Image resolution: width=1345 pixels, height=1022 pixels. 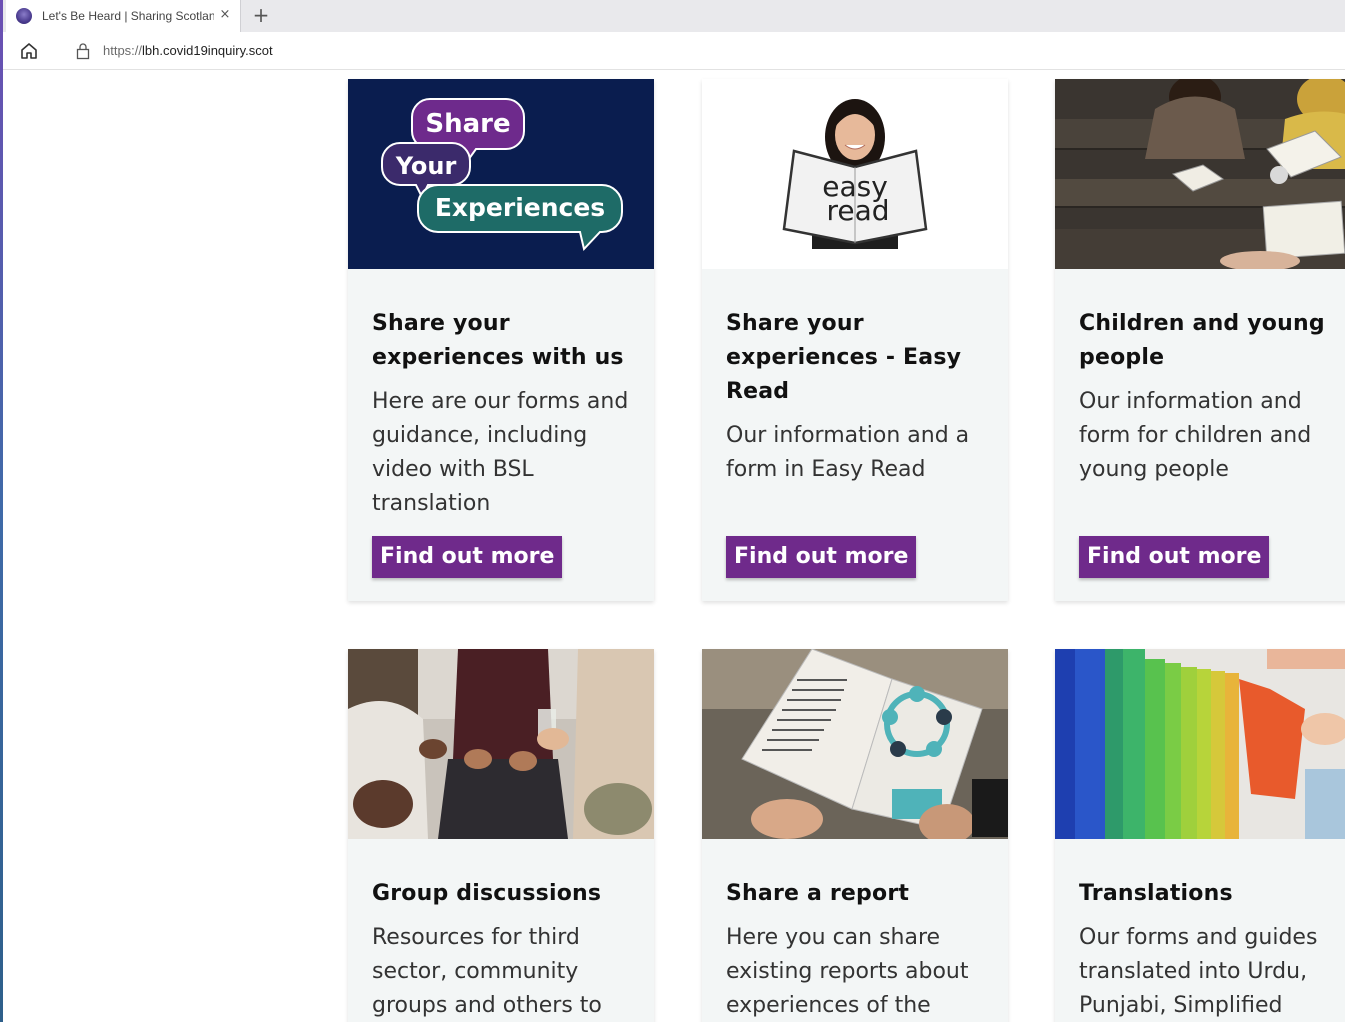 I want to click on logo-share-text: Share, so click(x=467, y=124).